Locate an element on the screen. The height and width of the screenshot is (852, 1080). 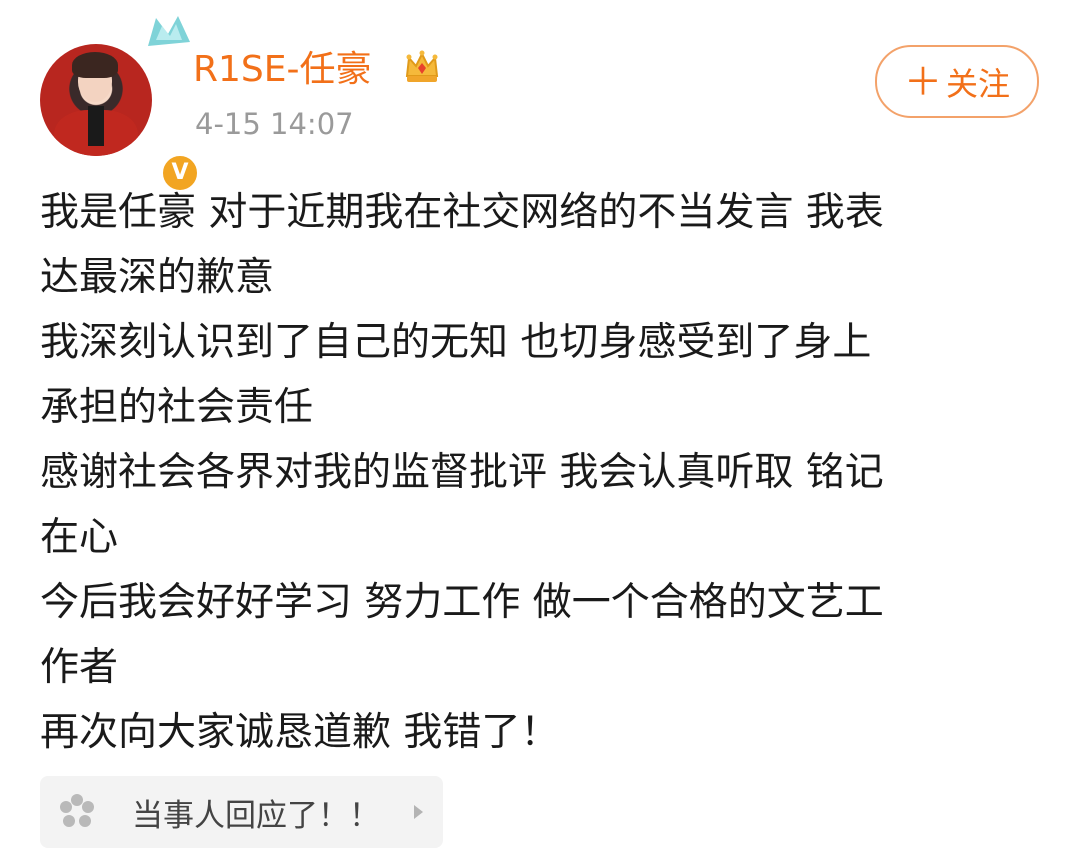
username: R1SE-任豪 is located at coordinates (282, 70).